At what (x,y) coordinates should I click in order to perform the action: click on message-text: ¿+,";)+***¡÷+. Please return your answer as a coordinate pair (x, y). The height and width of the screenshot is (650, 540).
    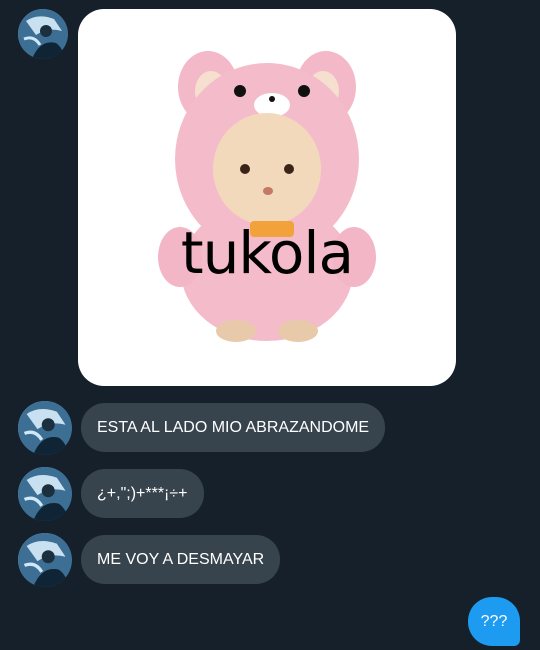
    Looking at the image, I should click on (142, 493).